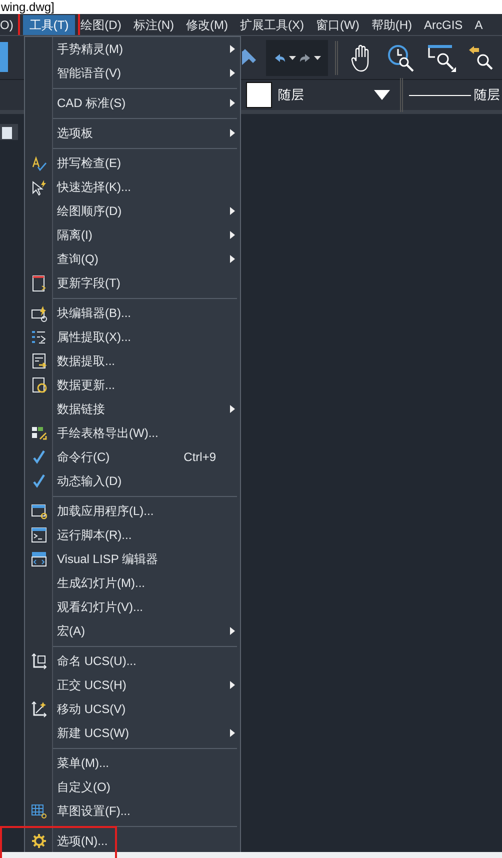 The height and width of the screenshot is (858, 502). I want to click on move-axes-icon, so click(39, 709).